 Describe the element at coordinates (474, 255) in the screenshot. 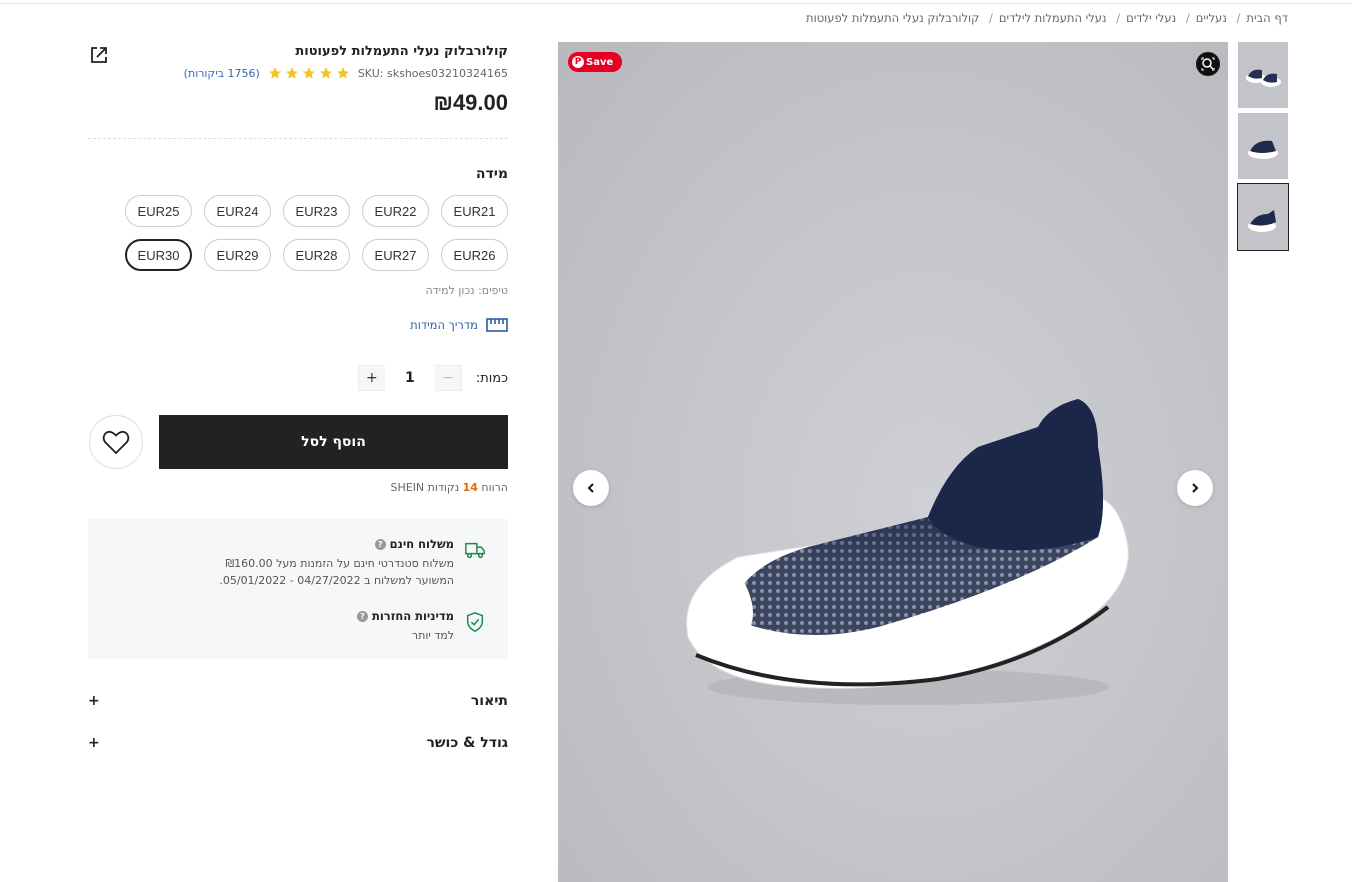

I see `size-option-eur26: EUR26` at that location.